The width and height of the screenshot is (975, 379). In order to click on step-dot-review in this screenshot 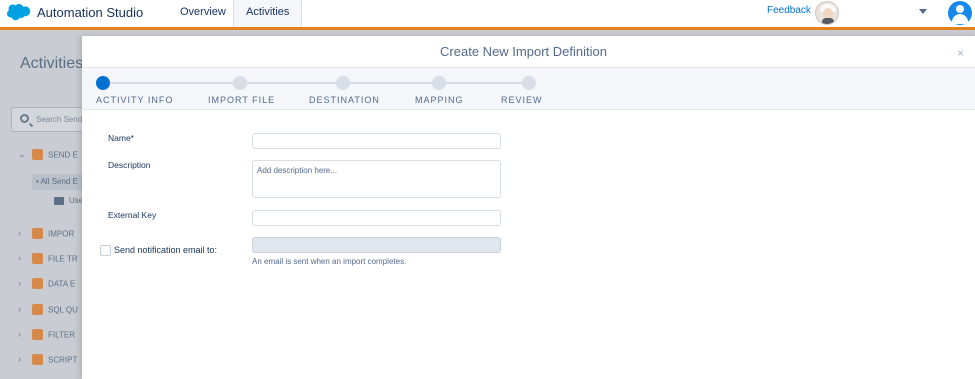, I will do `click(529, 83)`.